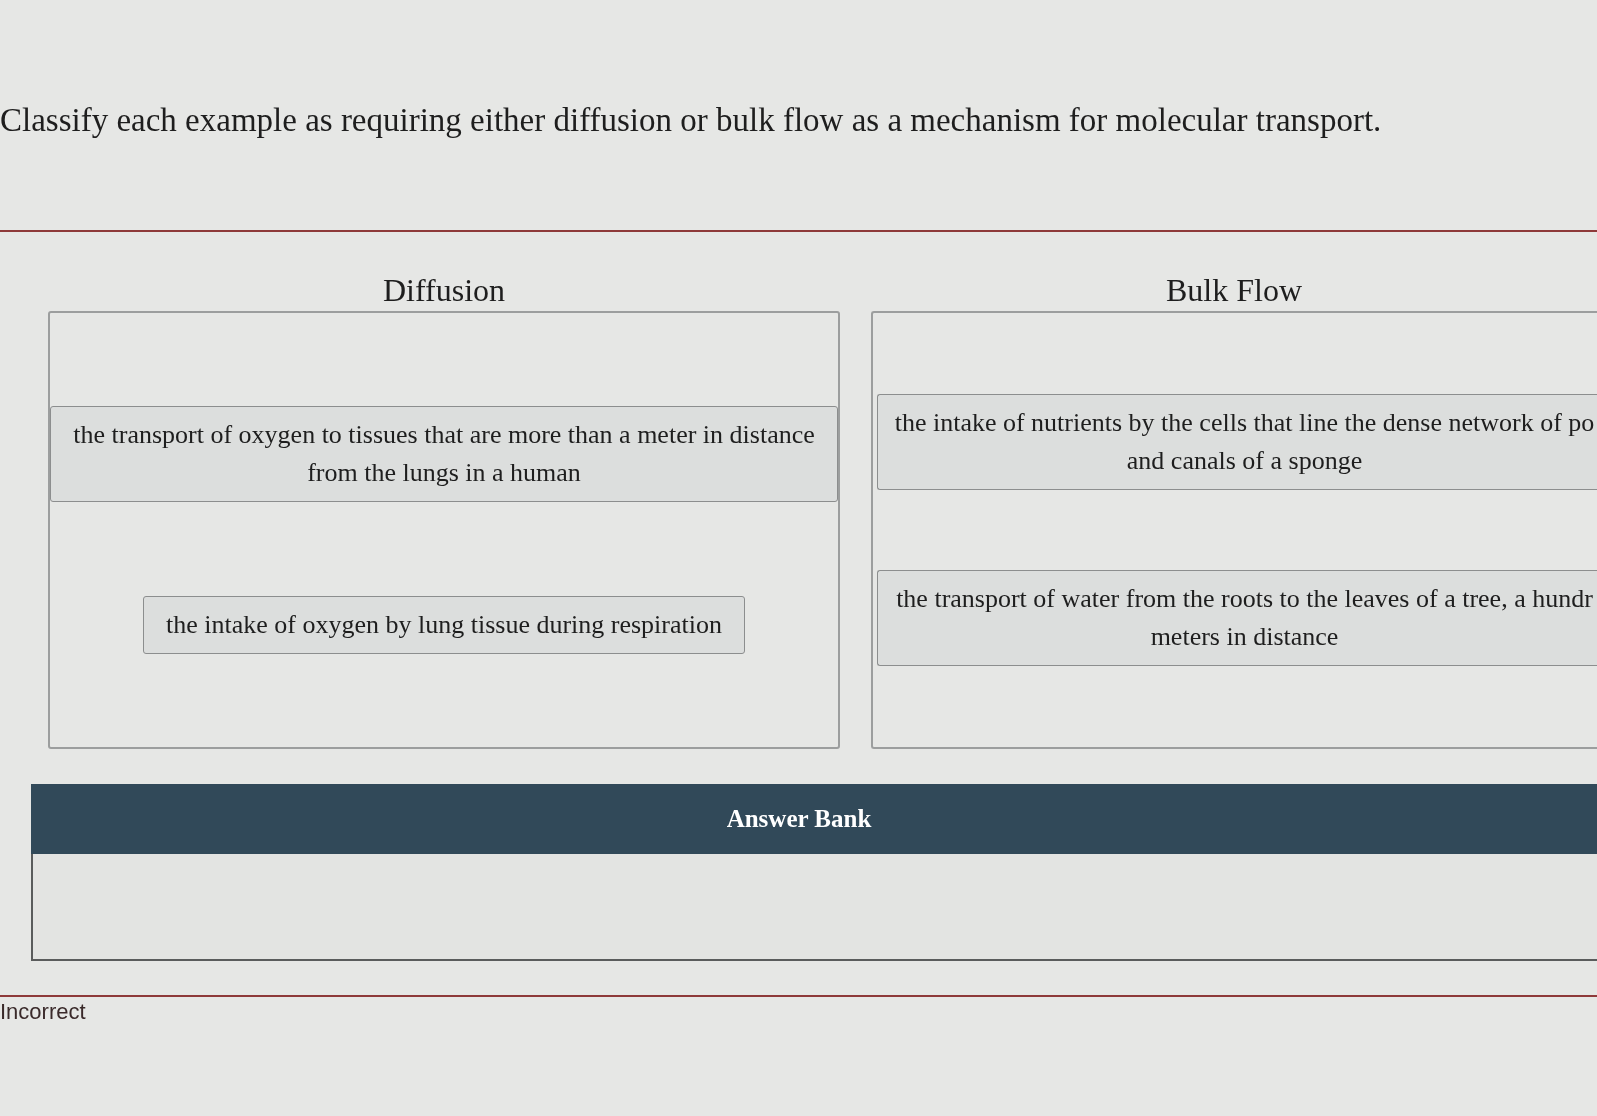 The height and width of the screenshot is (1116, 1597). Describe the element at coordinates (814, 907) in the screenshot. I see `answer-bank-area` at that location.